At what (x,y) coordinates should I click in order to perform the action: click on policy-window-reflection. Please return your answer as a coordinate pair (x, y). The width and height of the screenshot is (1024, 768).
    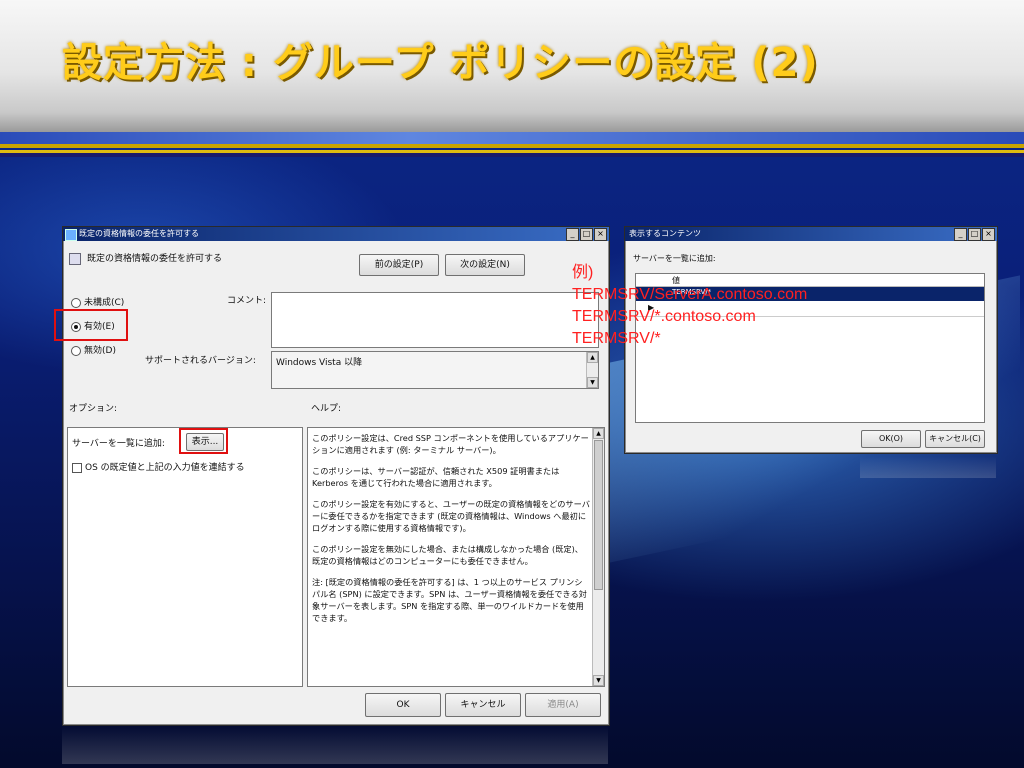
    Looking at the image, I should click on (335, 745).